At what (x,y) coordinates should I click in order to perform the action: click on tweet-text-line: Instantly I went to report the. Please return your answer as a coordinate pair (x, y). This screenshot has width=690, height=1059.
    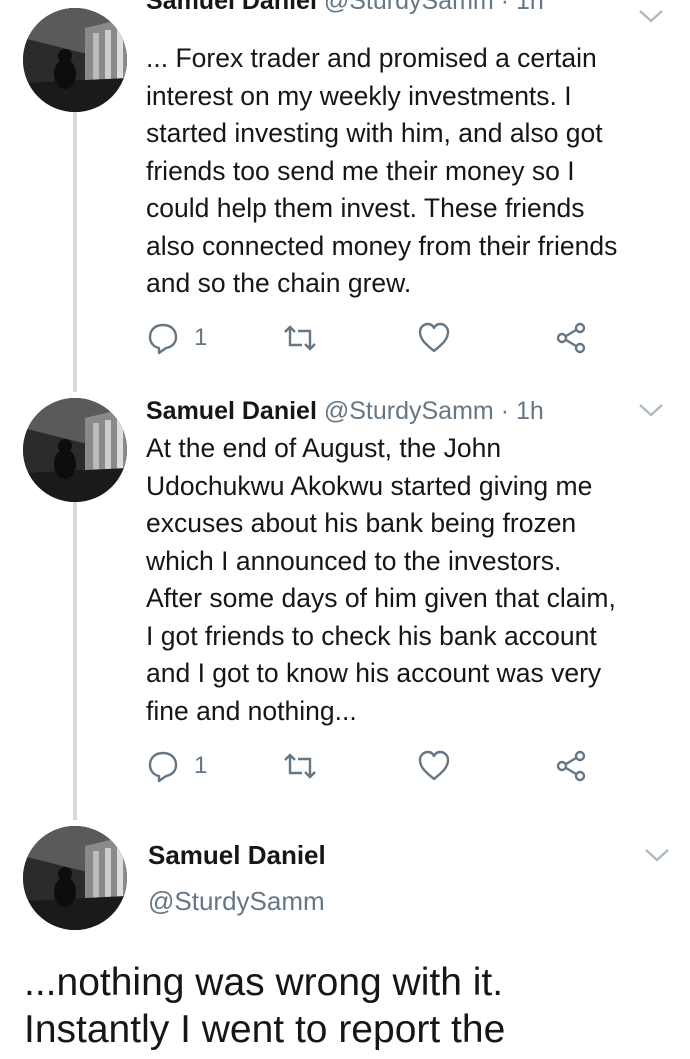
    Looking at the image, I should click on (265, 1029).